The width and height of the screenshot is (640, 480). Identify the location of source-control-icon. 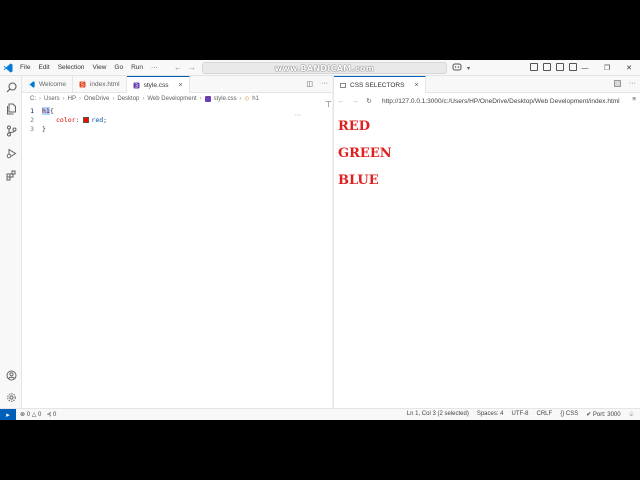
(11, 131).